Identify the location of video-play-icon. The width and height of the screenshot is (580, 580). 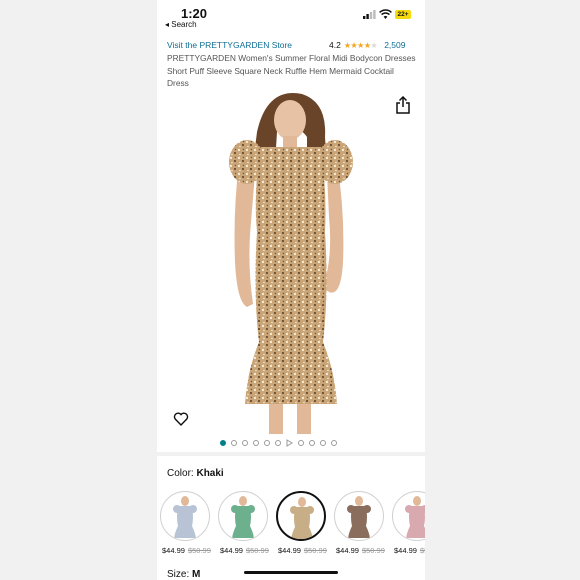
(289, 443).